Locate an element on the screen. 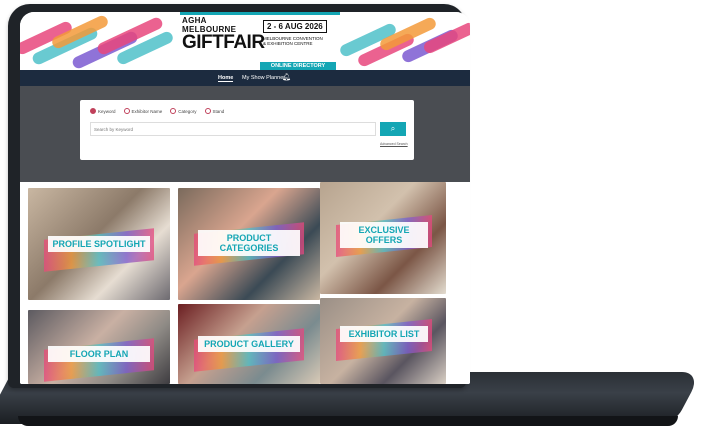  search-button: ⌕ is located at coordinates (393, 129).